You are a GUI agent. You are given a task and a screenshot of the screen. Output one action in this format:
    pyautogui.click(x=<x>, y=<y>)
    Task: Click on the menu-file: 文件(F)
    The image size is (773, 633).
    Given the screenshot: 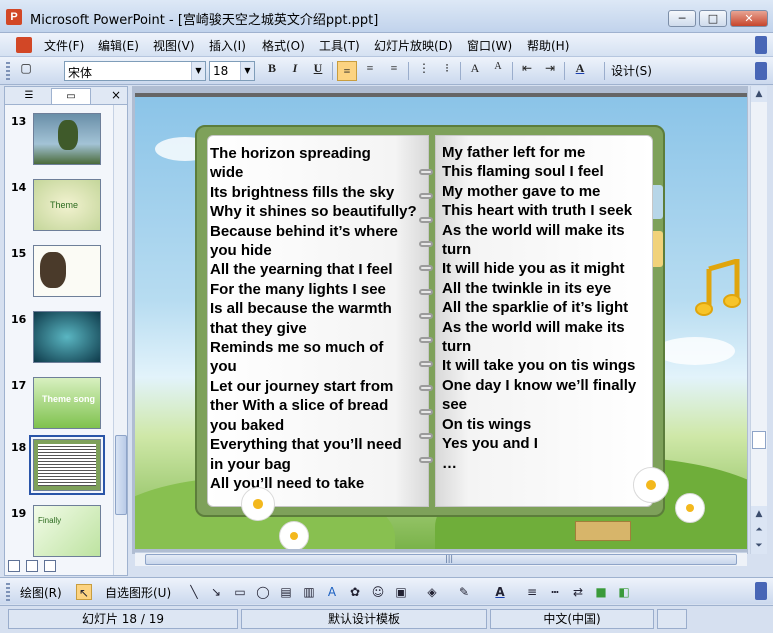 What is the action you would take?
    pyautogui.click(x=64, y=45)
    